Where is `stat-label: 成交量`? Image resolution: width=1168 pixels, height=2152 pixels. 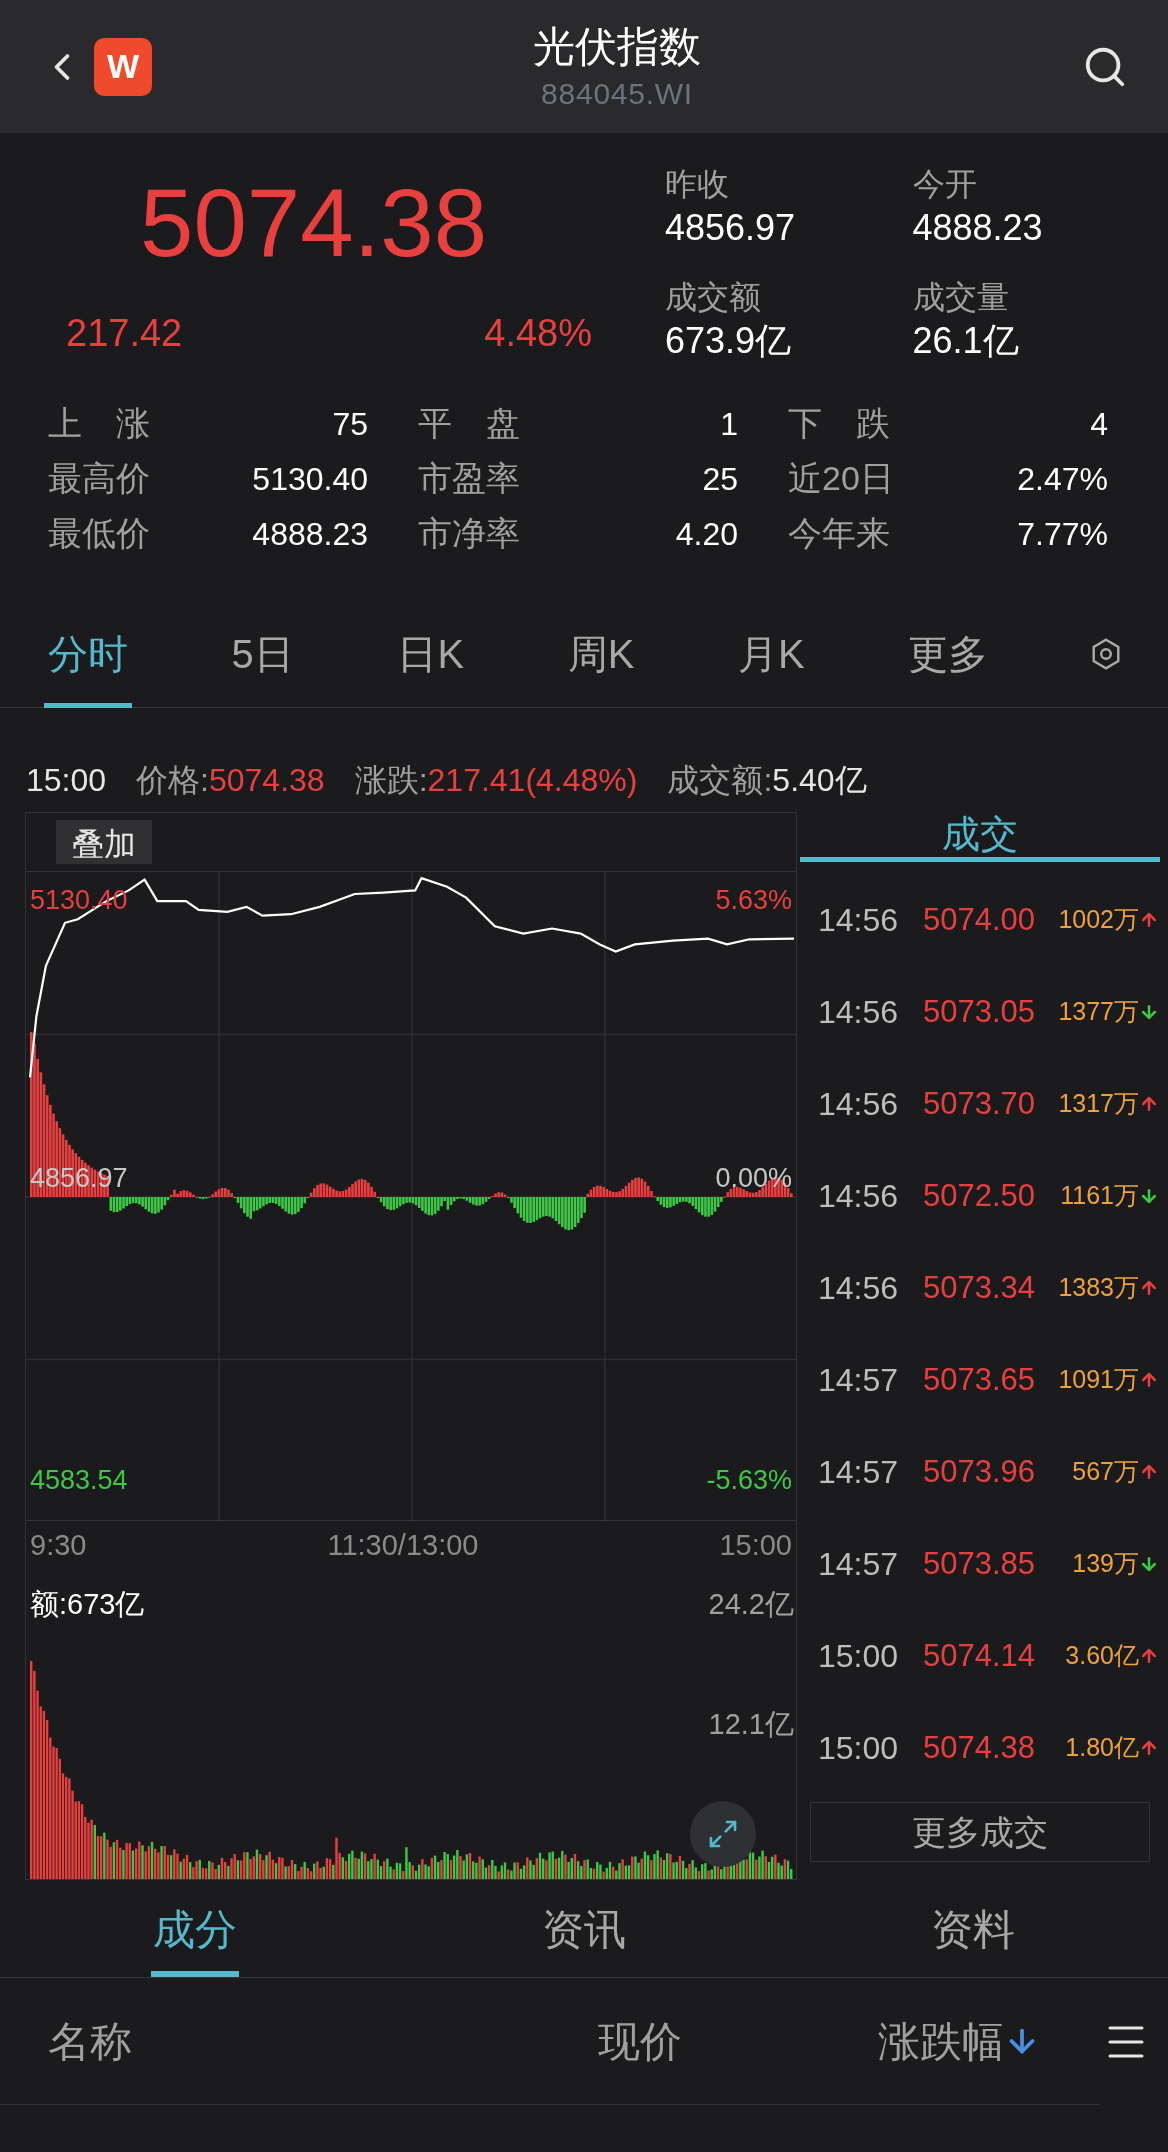 stat-label: 成交量 is located at coordinates (961, 297).